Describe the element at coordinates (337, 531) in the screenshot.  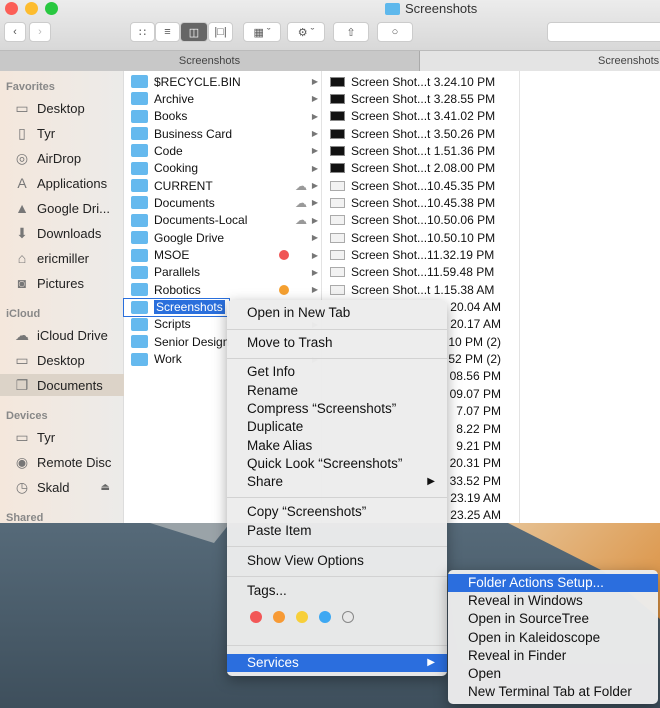
I see `menu-paste-item: Paste Item` at that location.